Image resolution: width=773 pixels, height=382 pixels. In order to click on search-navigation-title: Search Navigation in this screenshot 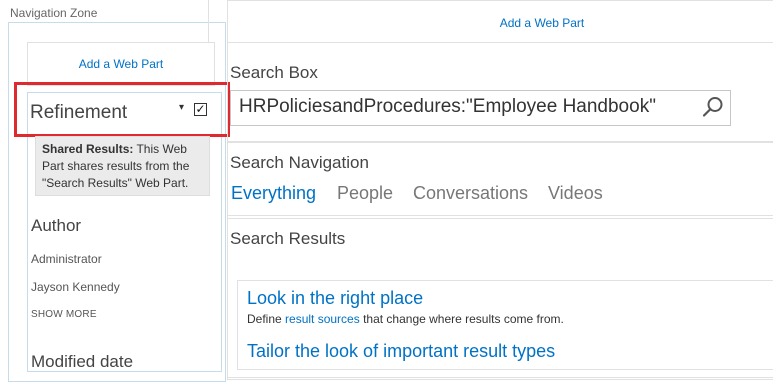, I will do `click(299, 162)`.